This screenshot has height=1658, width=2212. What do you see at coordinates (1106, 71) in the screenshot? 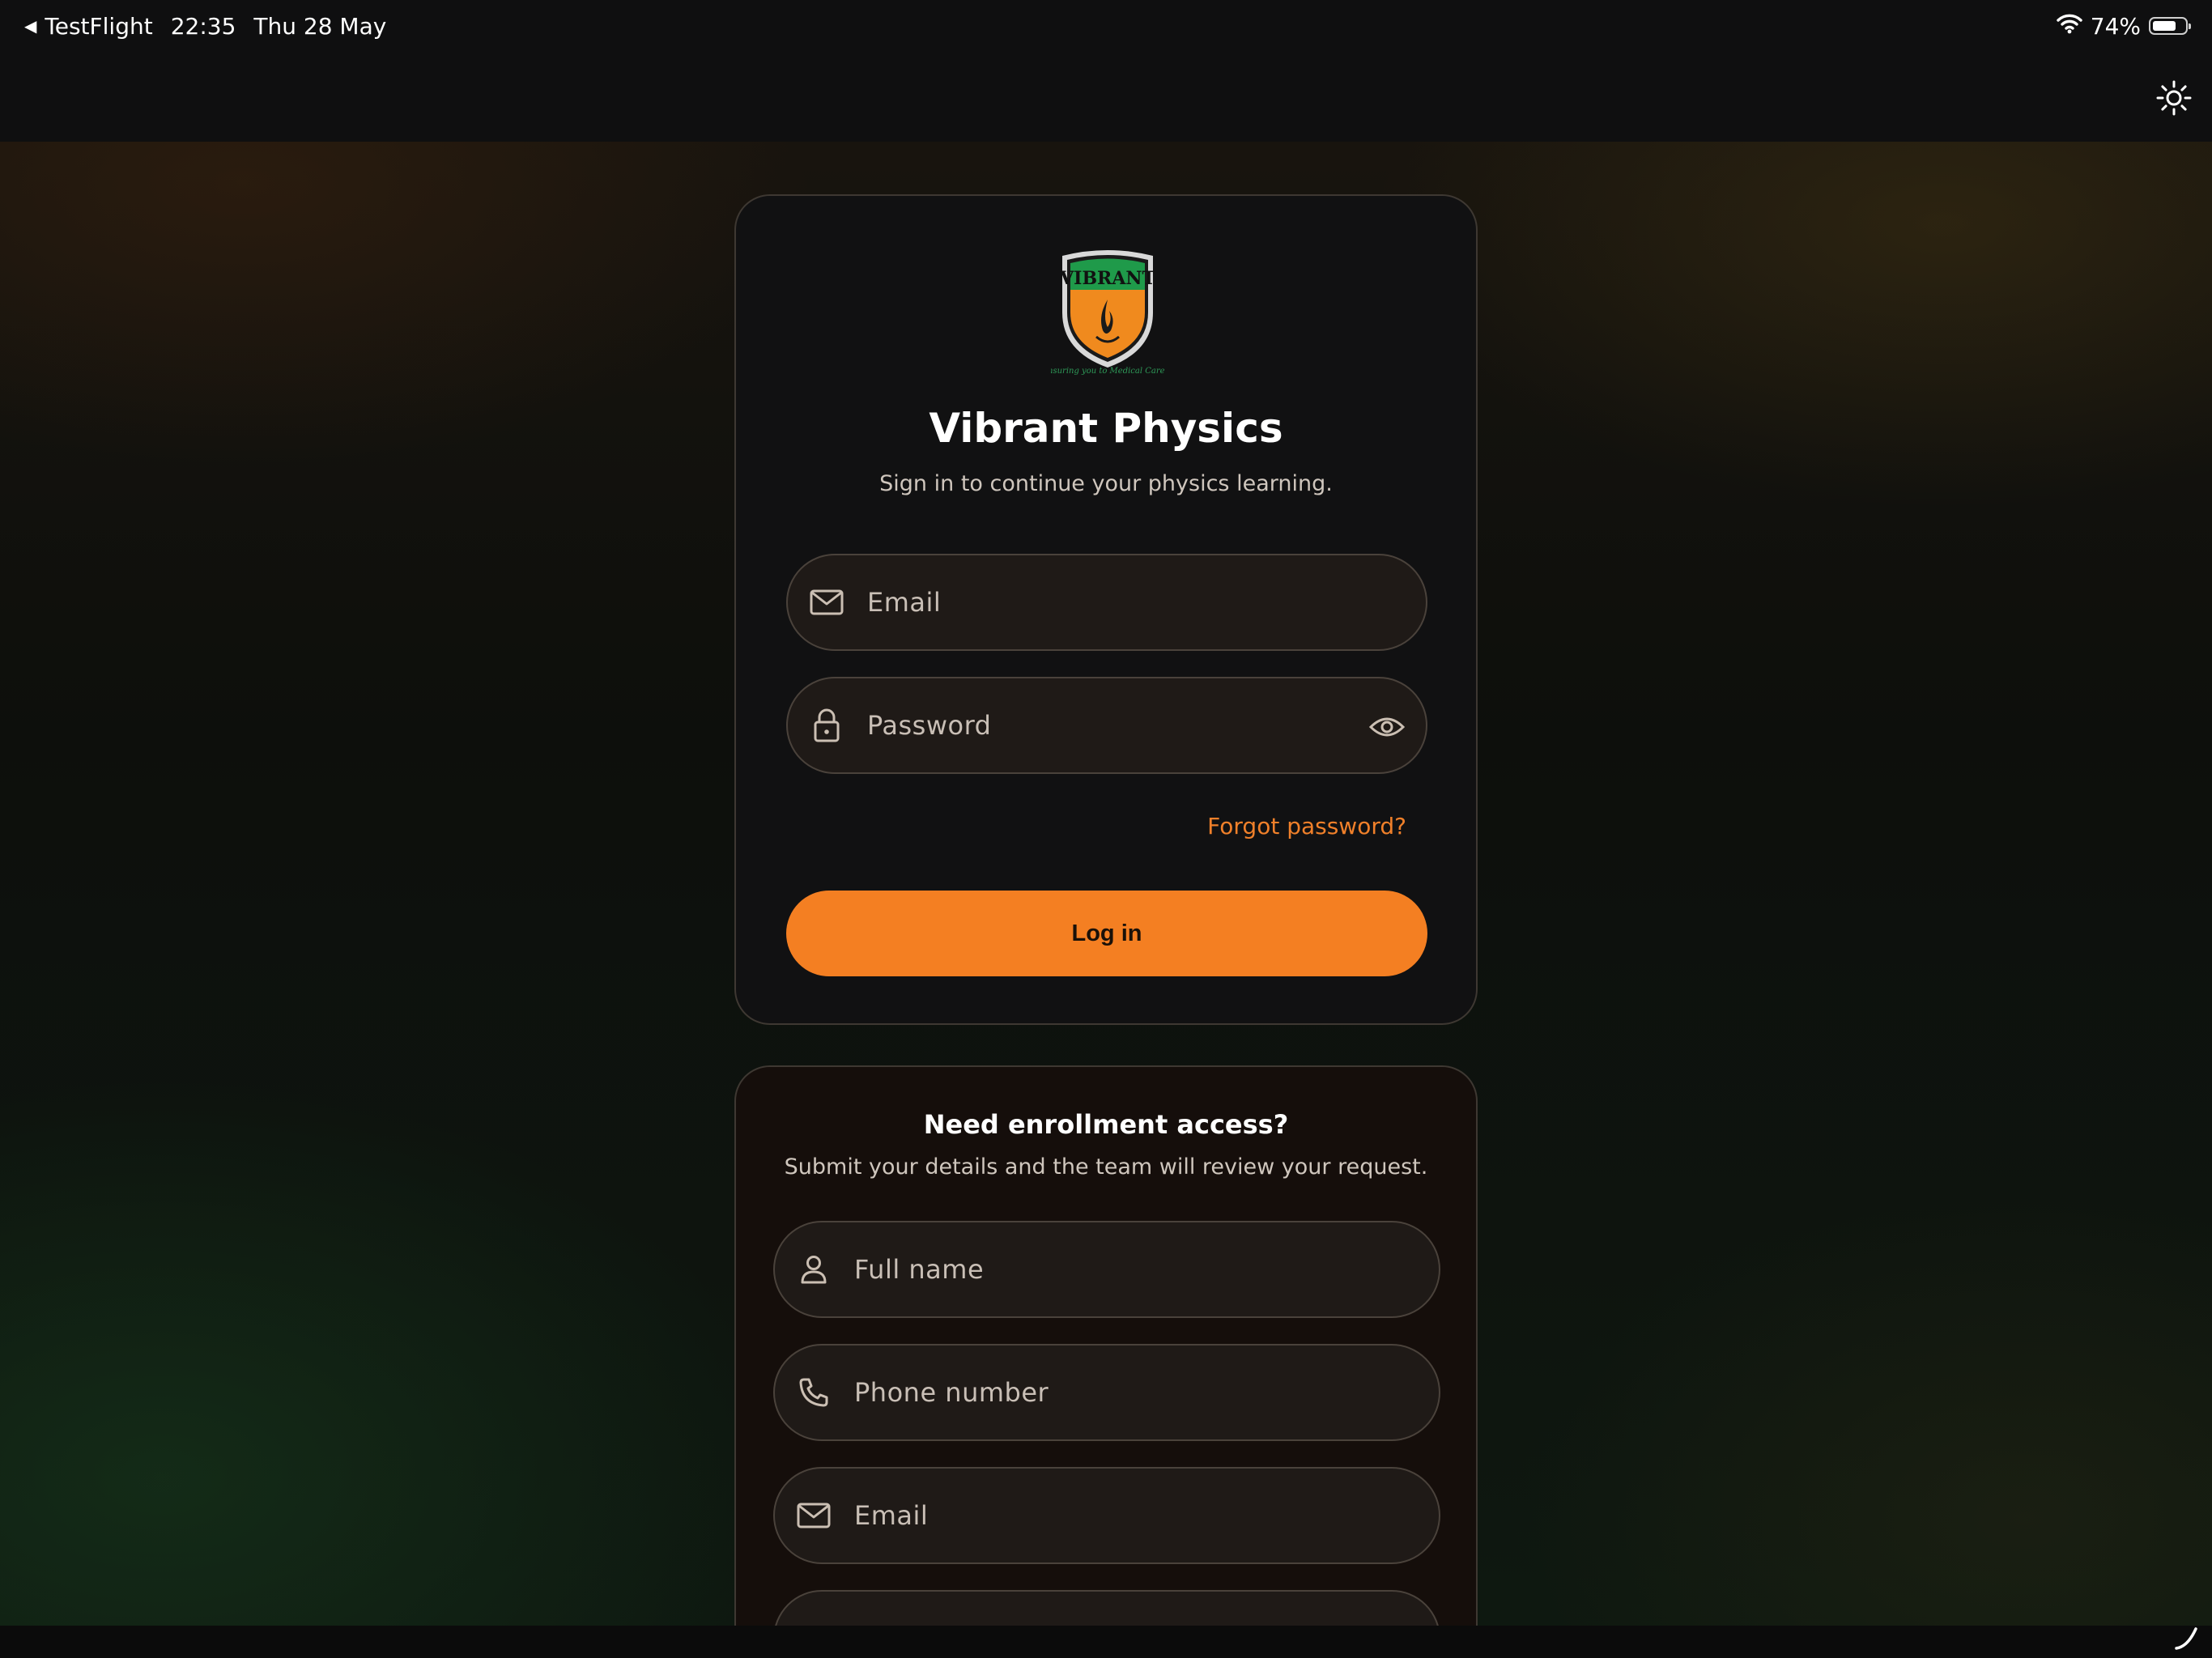
I see `top-bar: ◀ TestFlight 22:35 Thu 28 May 74%` at bounding box center [1106, 71].